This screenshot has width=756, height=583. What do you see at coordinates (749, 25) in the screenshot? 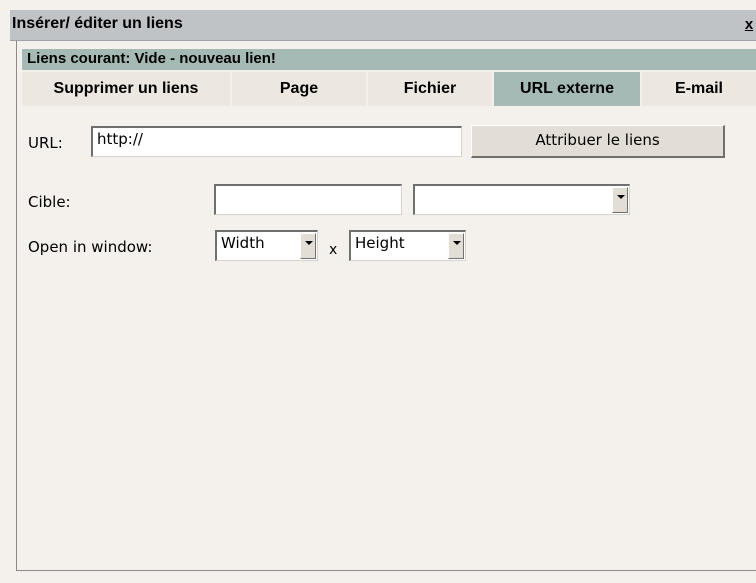
I see `close-icon: x` at bounding box center [749, 25].